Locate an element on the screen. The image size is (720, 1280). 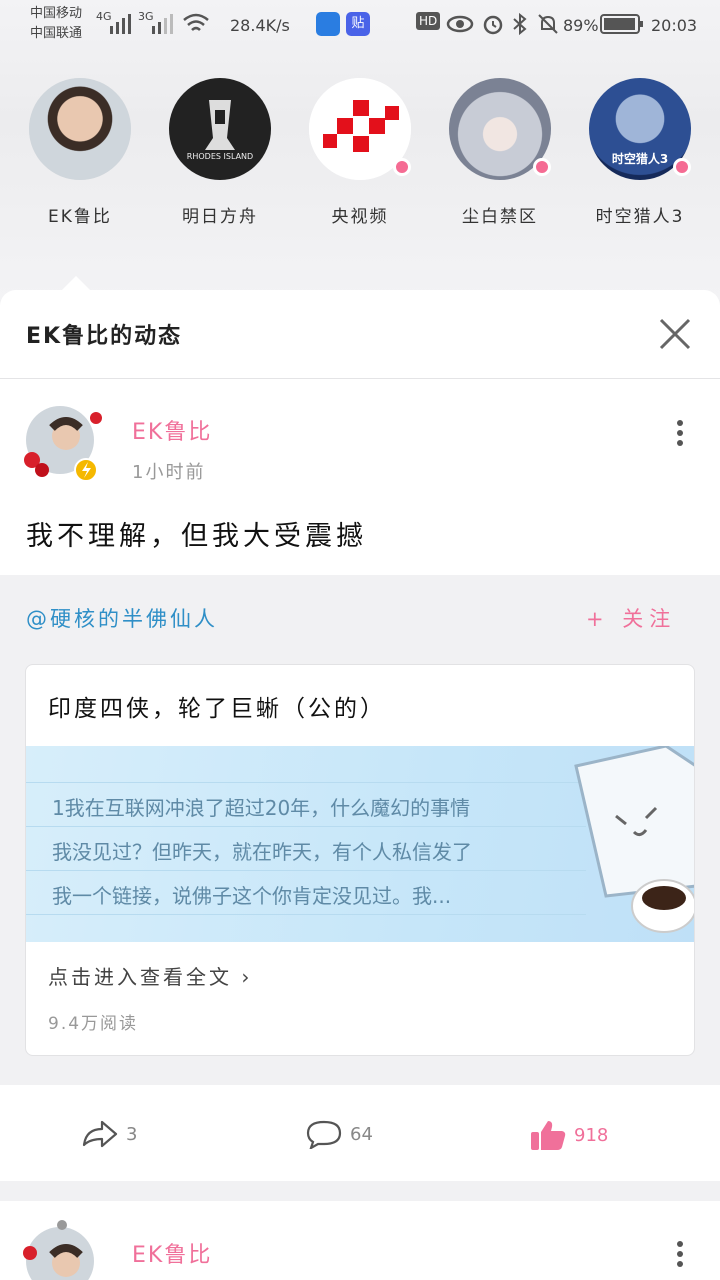
divider is located at coordinates (360, 378).